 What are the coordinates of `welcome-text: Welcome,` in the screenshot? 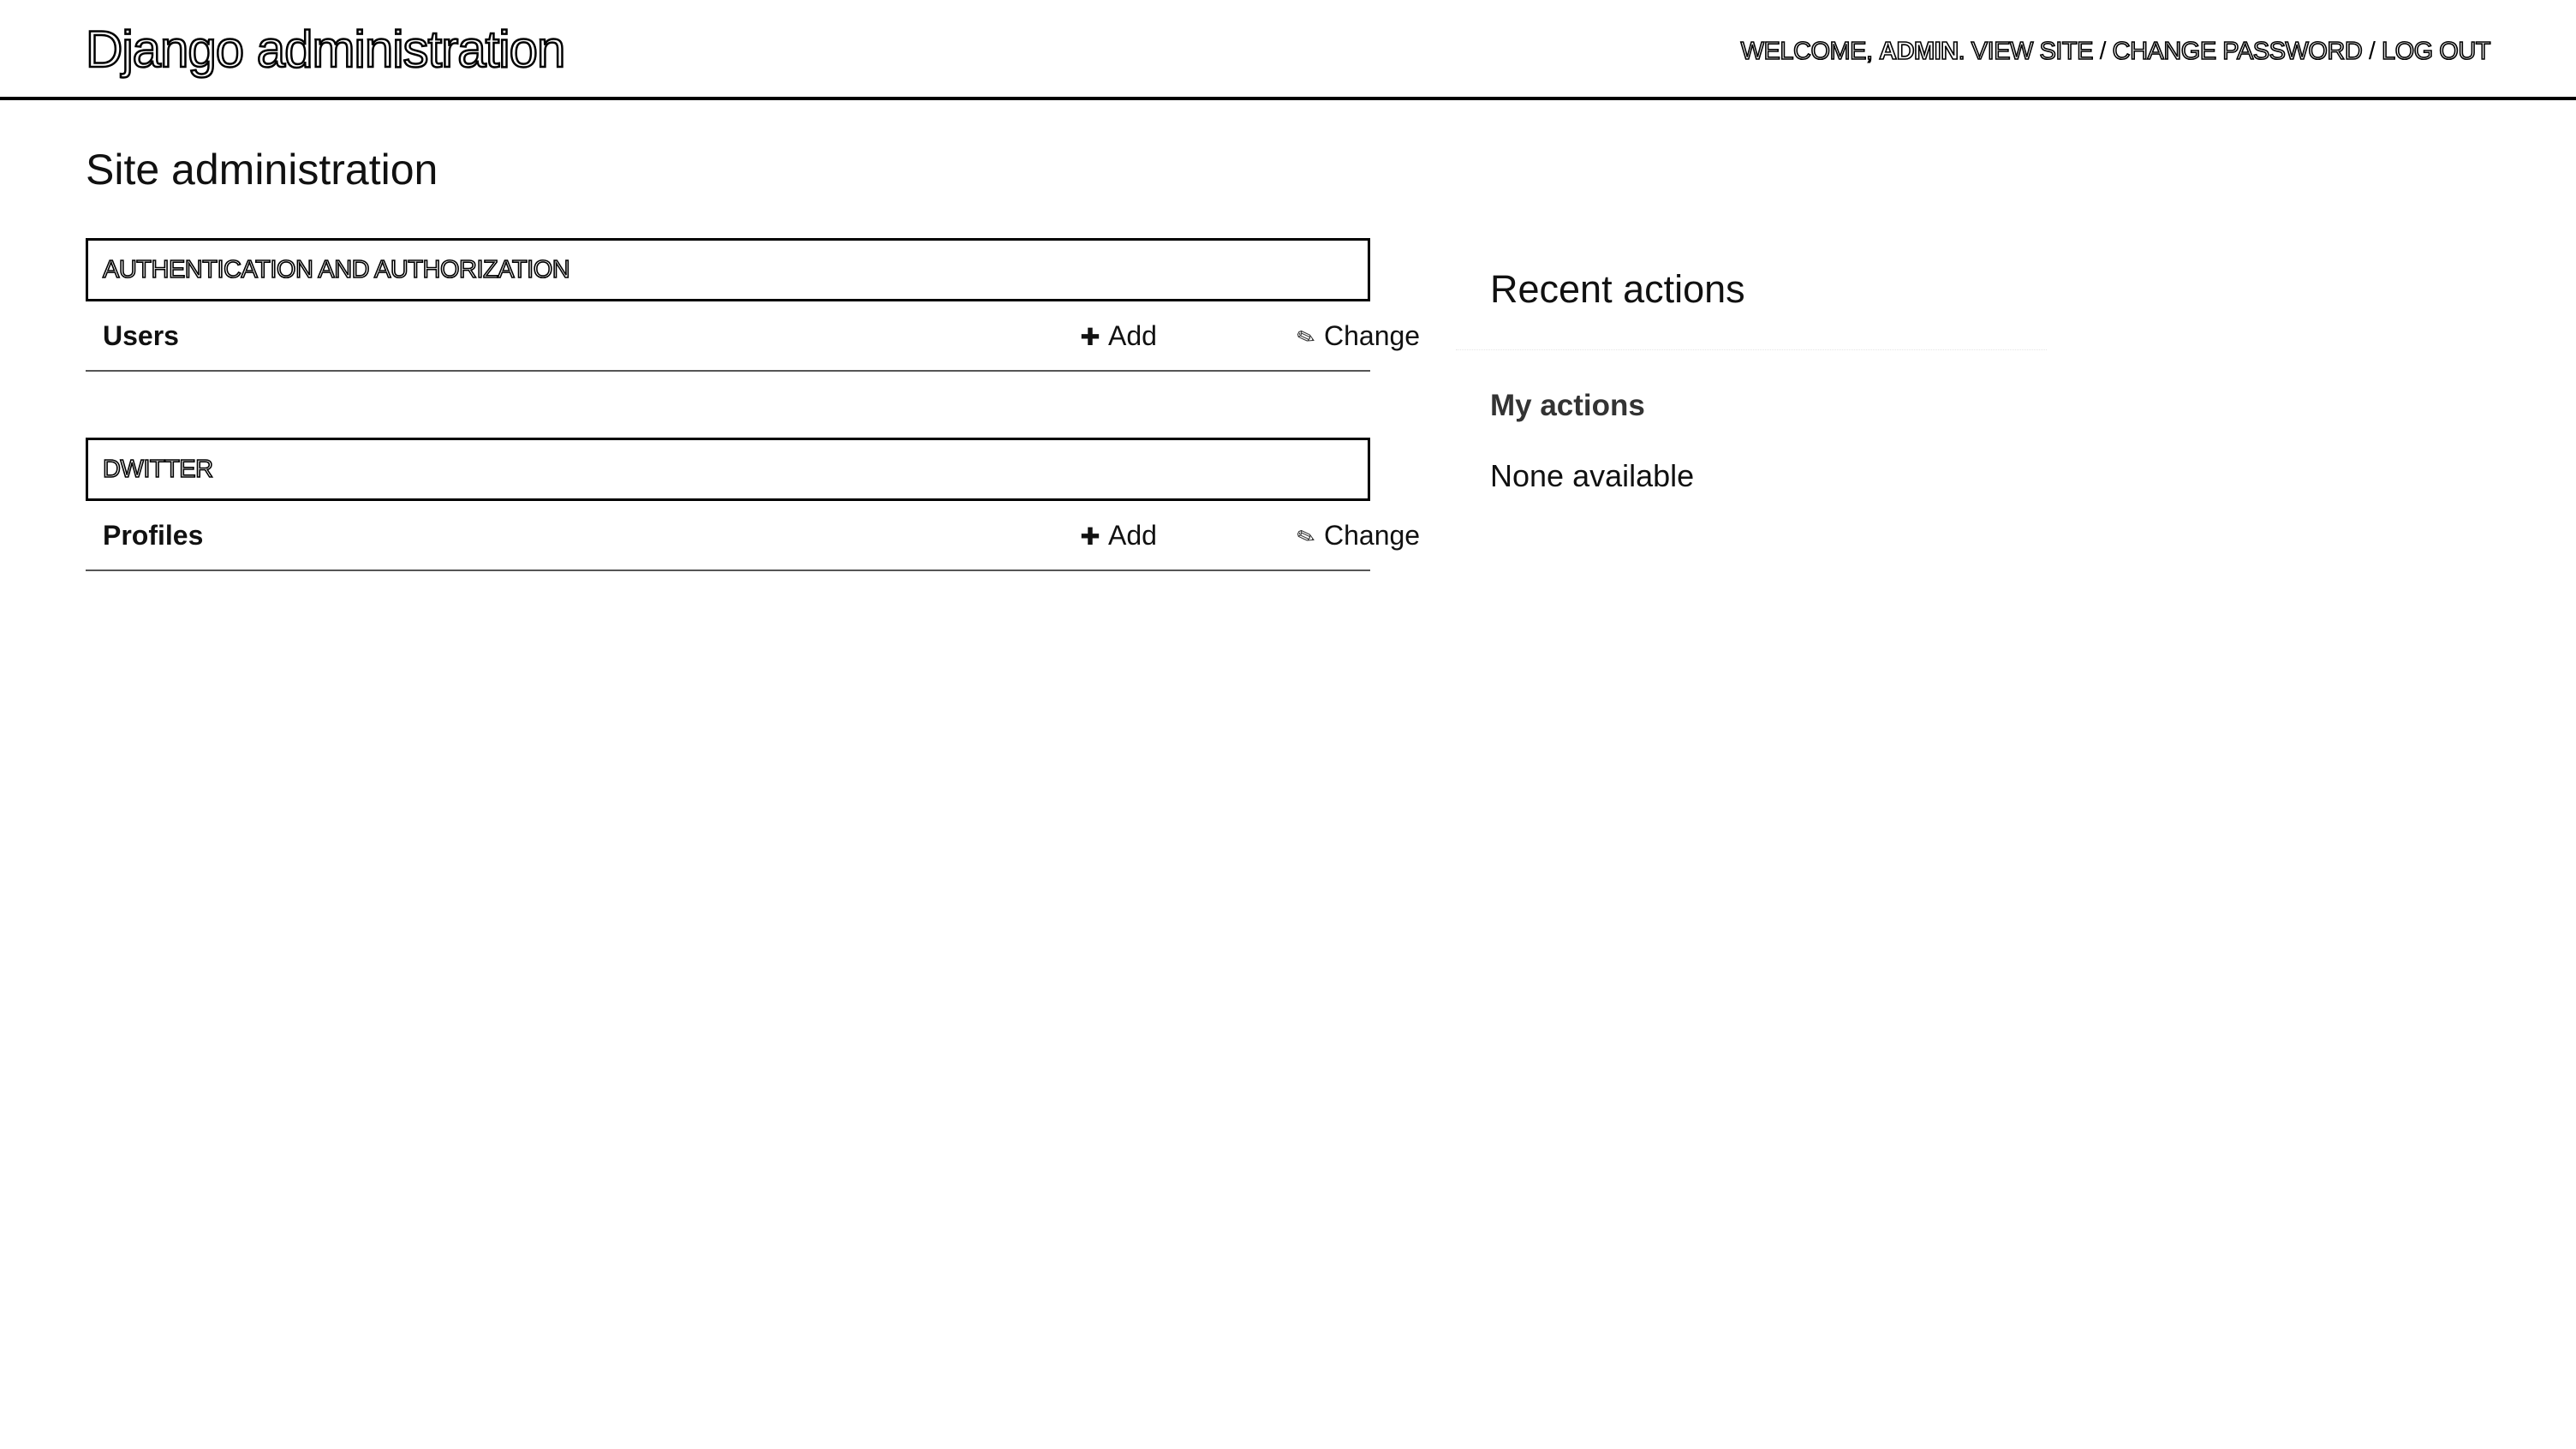 It's located at (1807, 52).